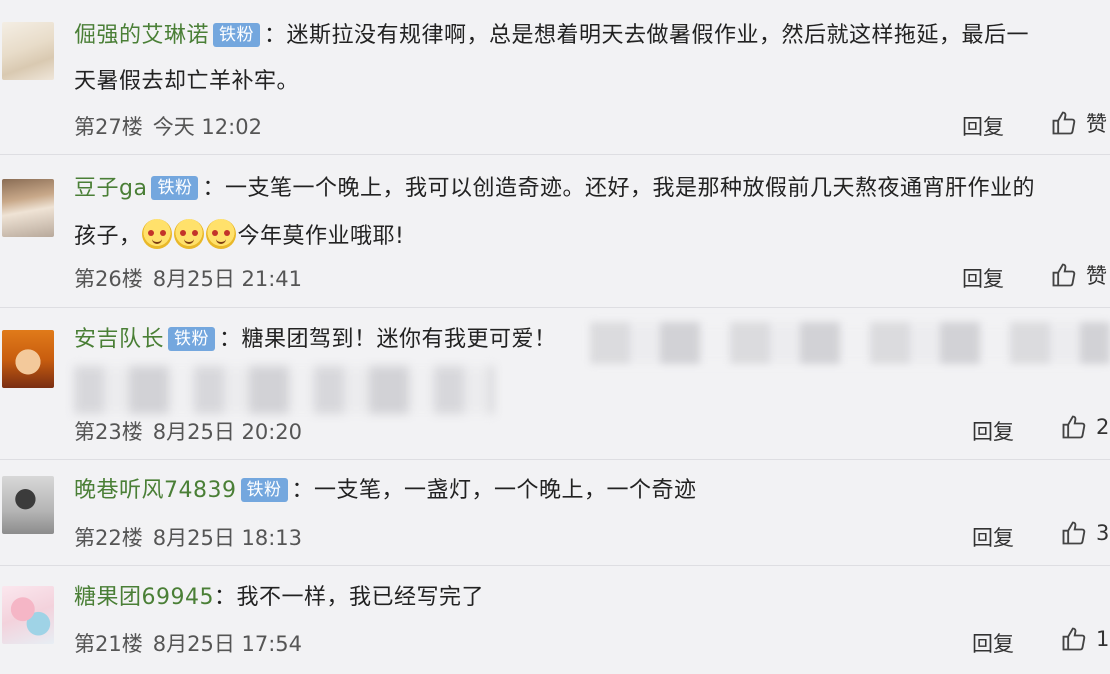  Describe the element at coordinates (108, 538) in the screenshot. I see `floor-number: 第22楼` at that location.